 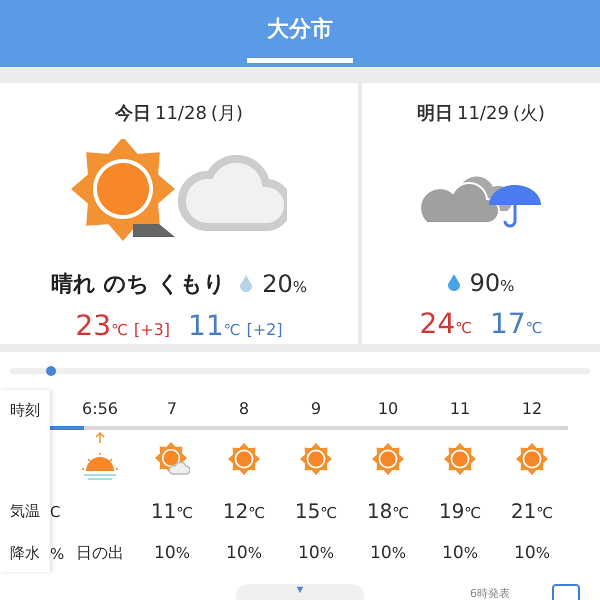 I want to click on weekday-text: (火), so click(x=528, y=113).